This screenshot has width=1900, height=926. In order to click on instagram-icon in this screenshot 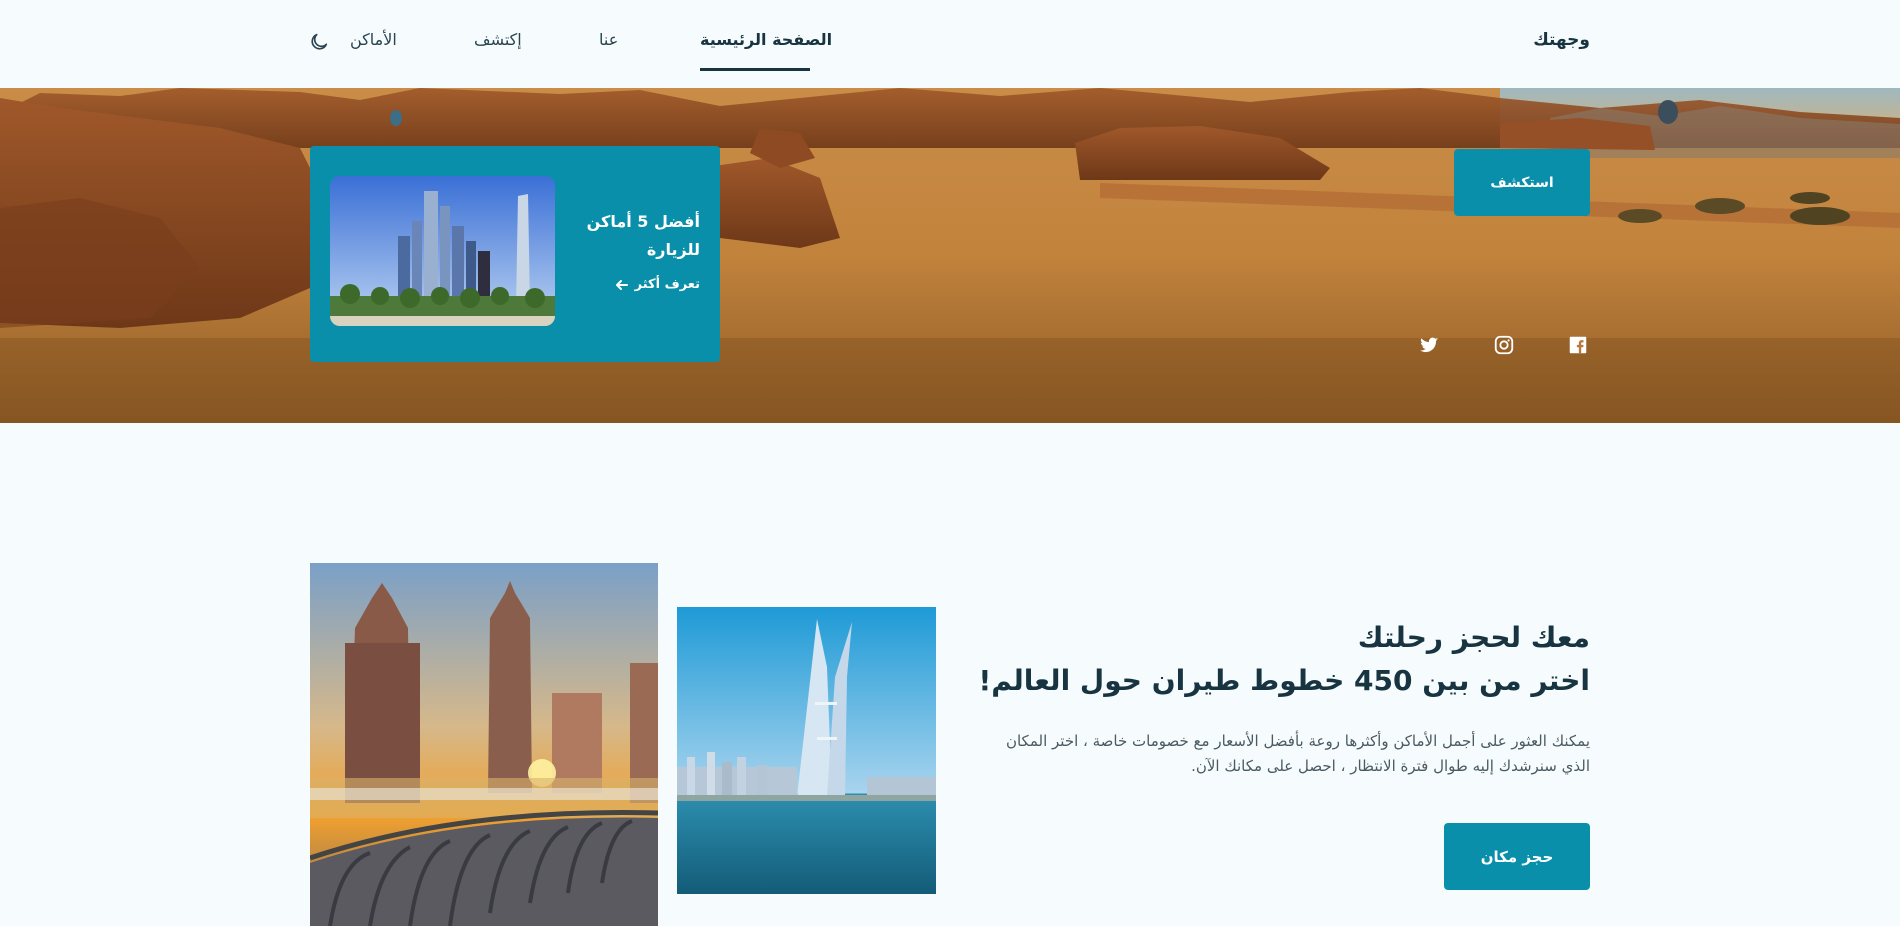, I will do `click(1504, 345)`.